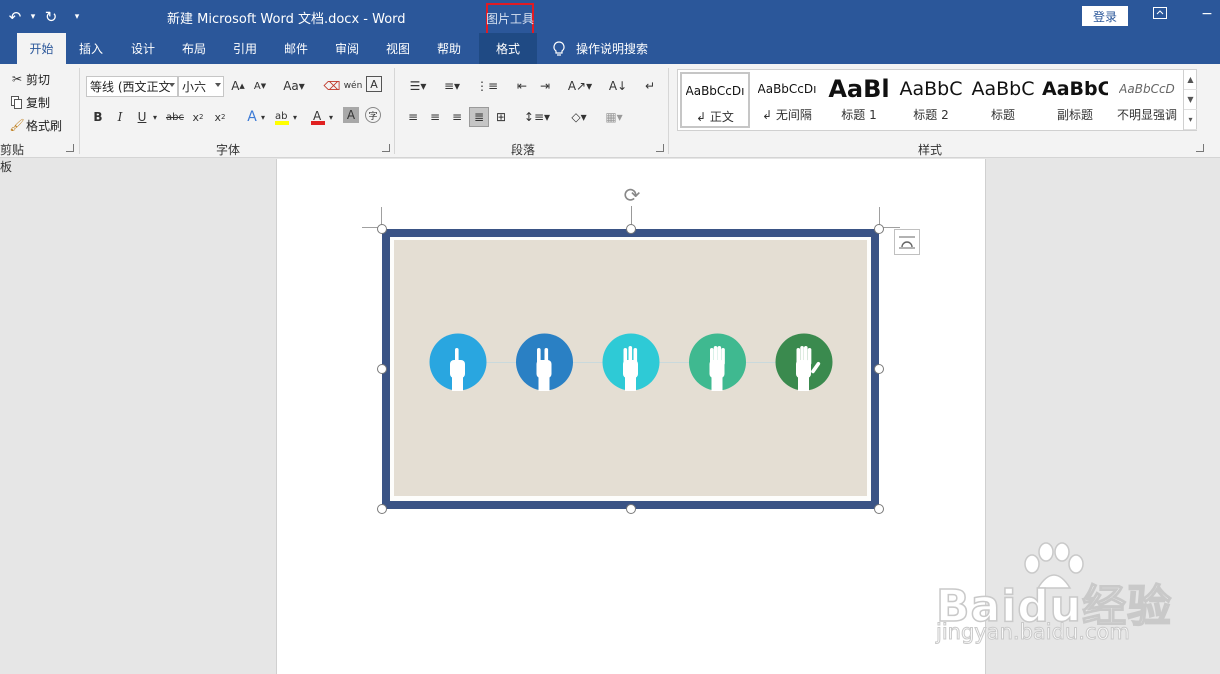 The image size is (1220, 674). What do you see at coordinates (879, 509) in the screenshot?
I see `resize-handle-bottom-right` at bounding box center [879, 509].